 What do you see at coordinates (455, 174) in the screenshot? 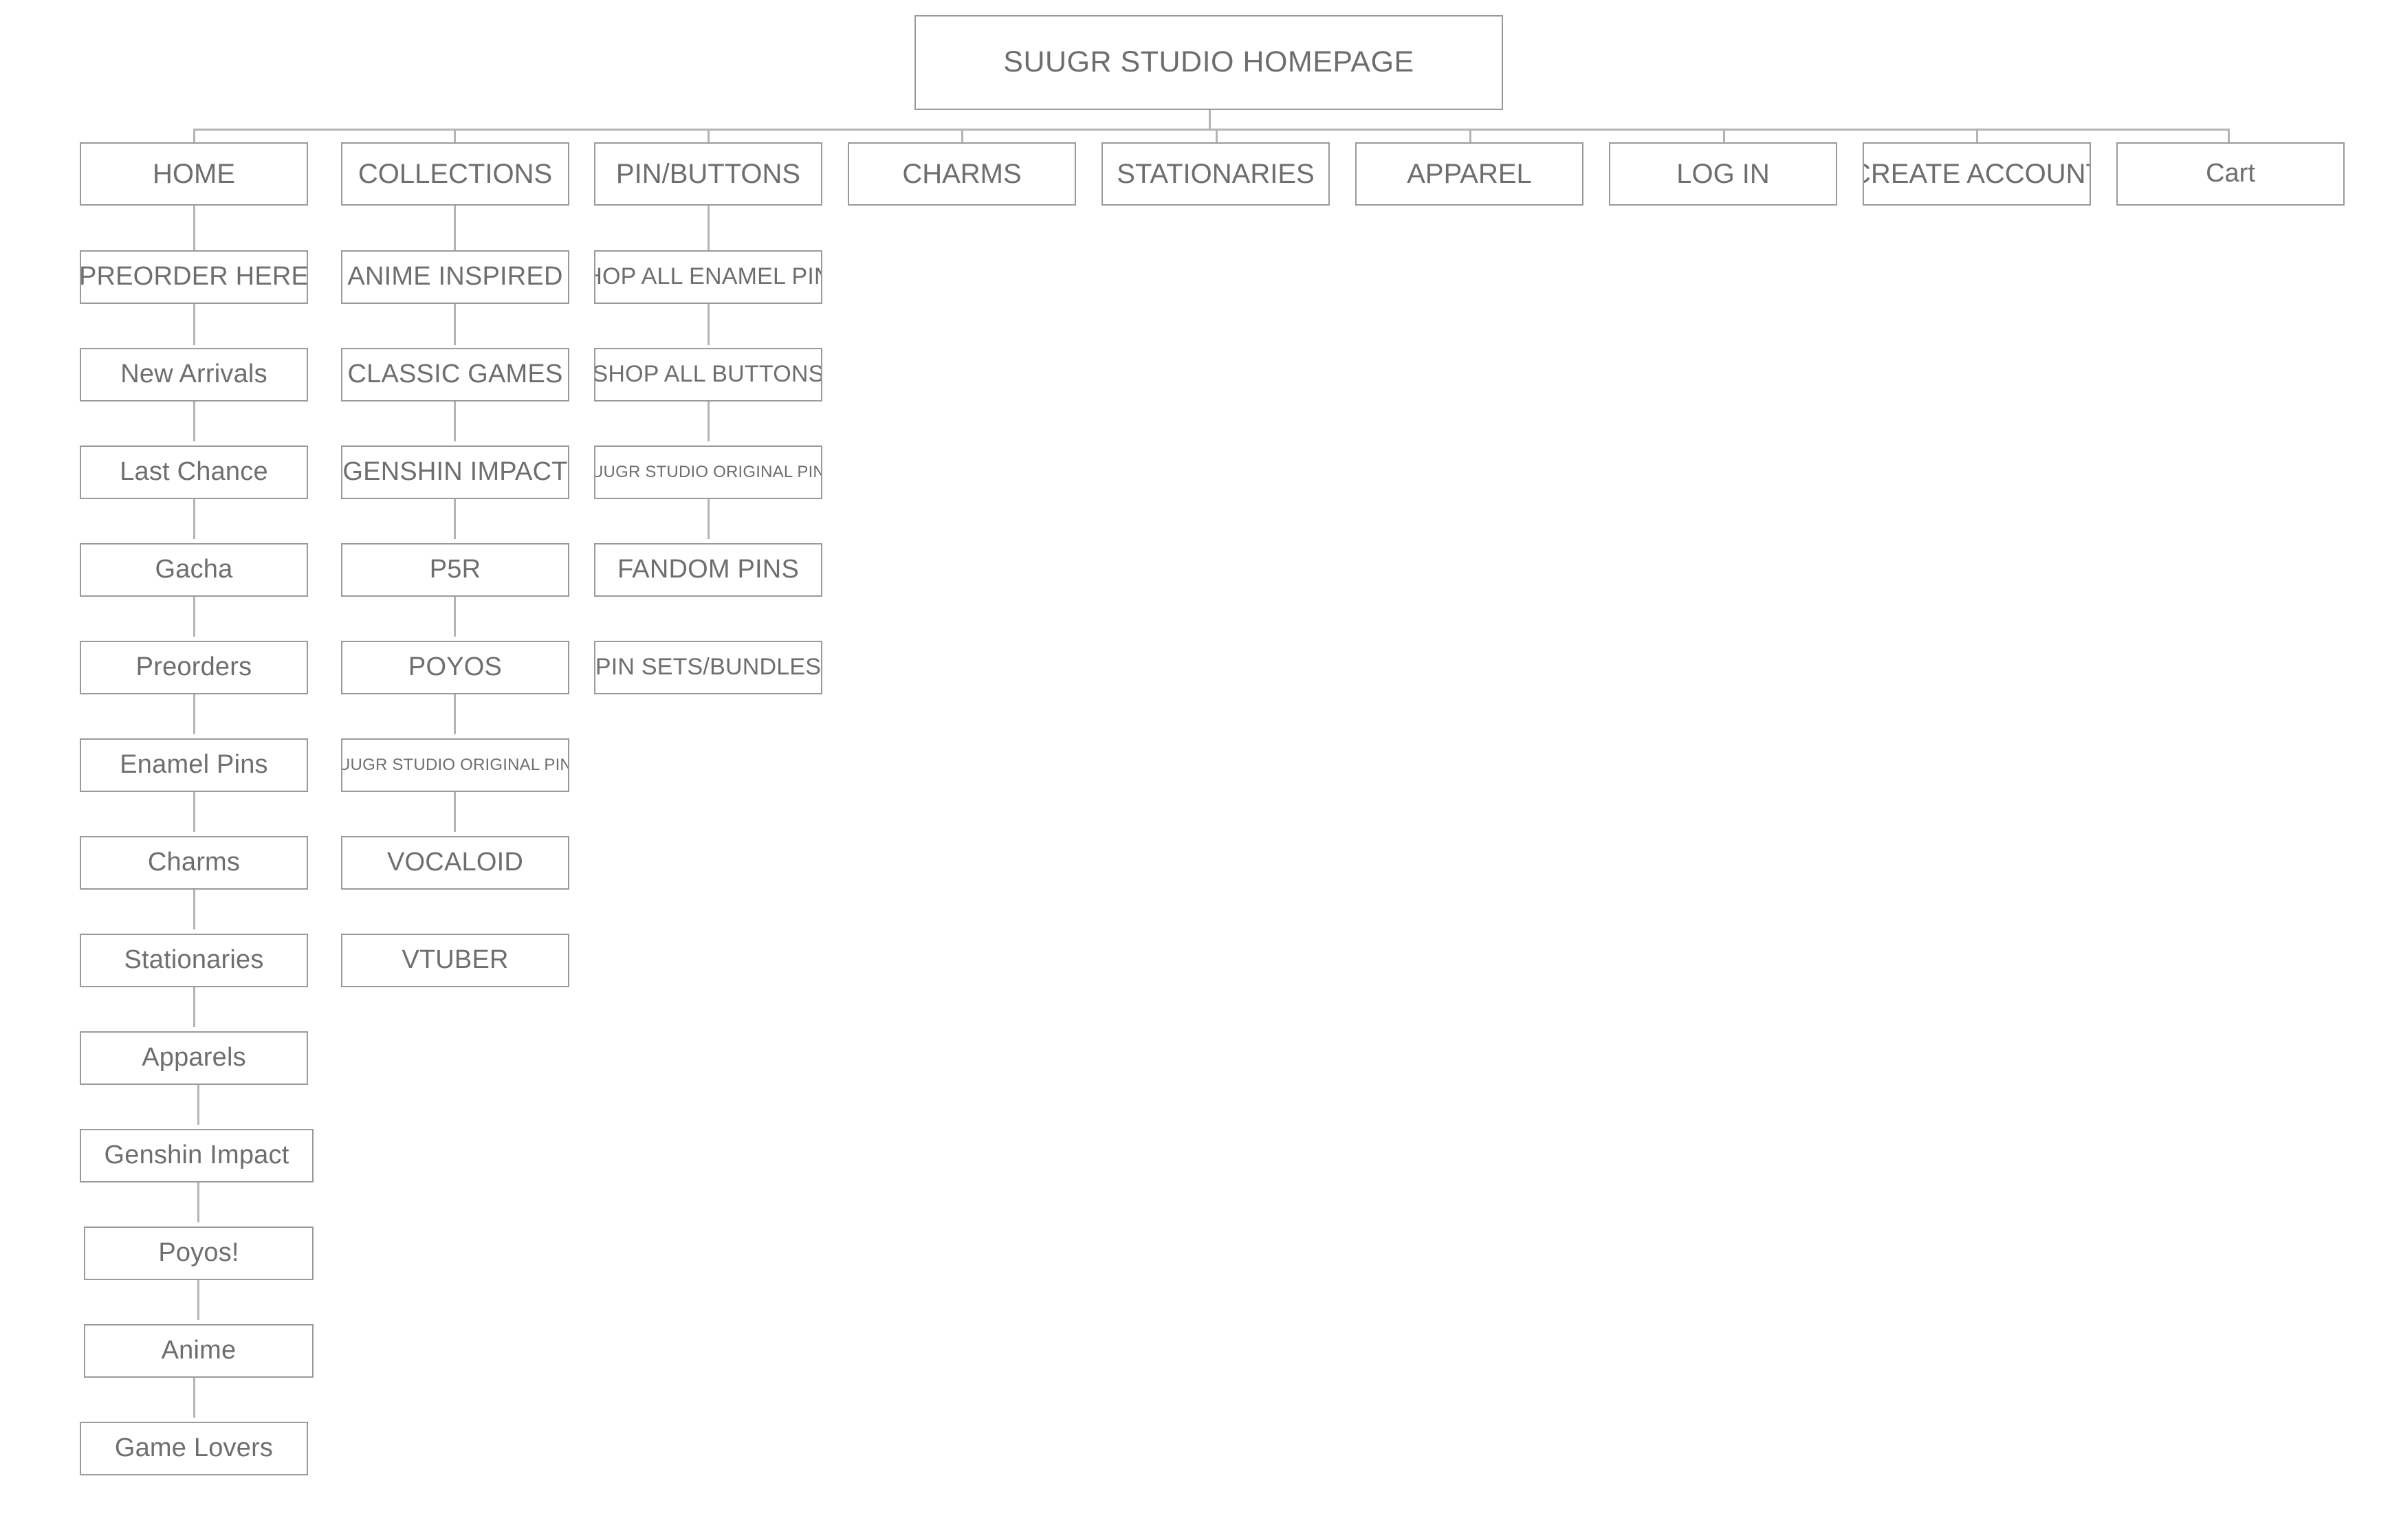
I see `node-nav-collections: COLLECTIONS` at bounding box center [455, 174].